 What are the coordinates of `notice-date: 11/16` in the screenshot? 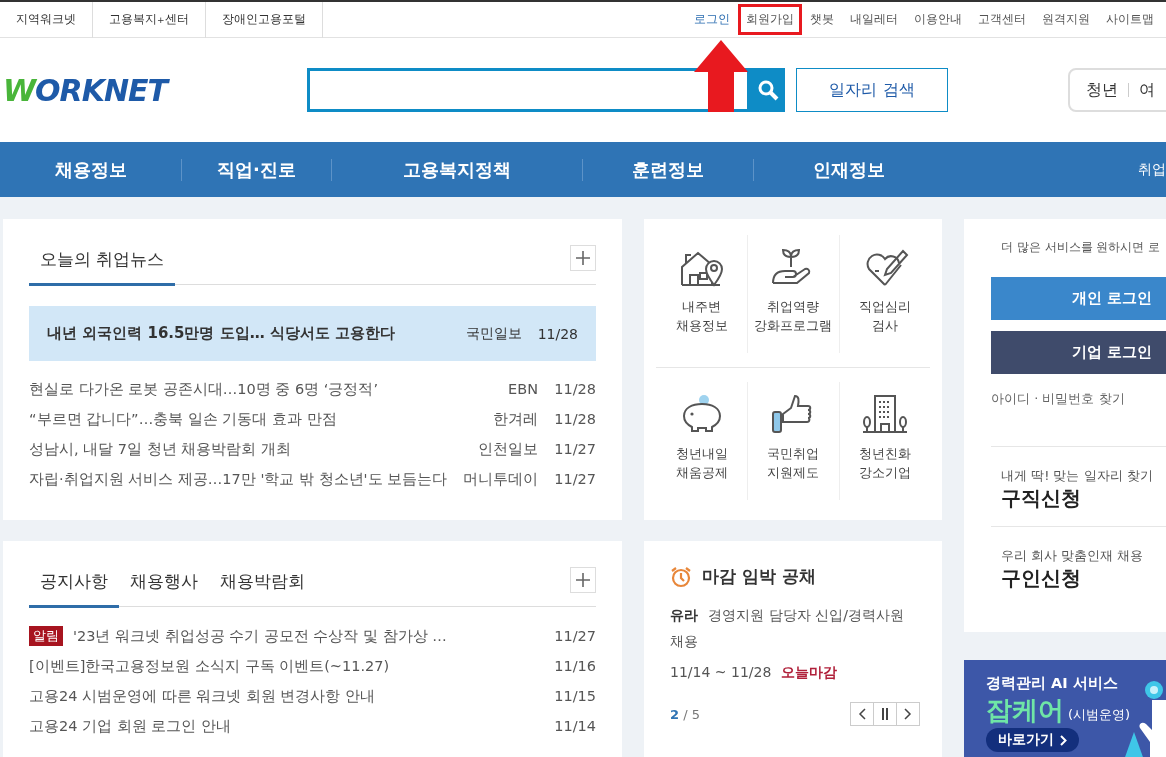 It's located at (574, 666).